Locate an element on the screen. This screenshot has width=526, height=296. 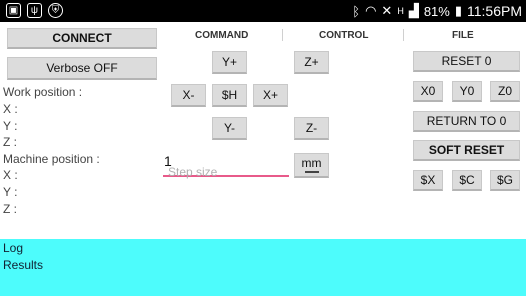
connect-button: CONNECT is located at coordinates (82, 38).